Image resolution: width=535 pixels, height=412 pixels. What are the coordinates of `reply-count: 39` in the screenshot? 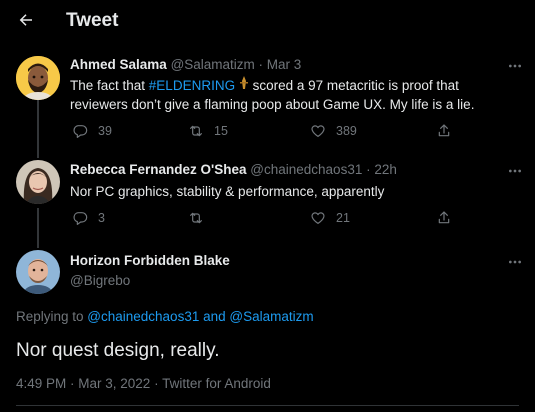 It's located at (105, 131).